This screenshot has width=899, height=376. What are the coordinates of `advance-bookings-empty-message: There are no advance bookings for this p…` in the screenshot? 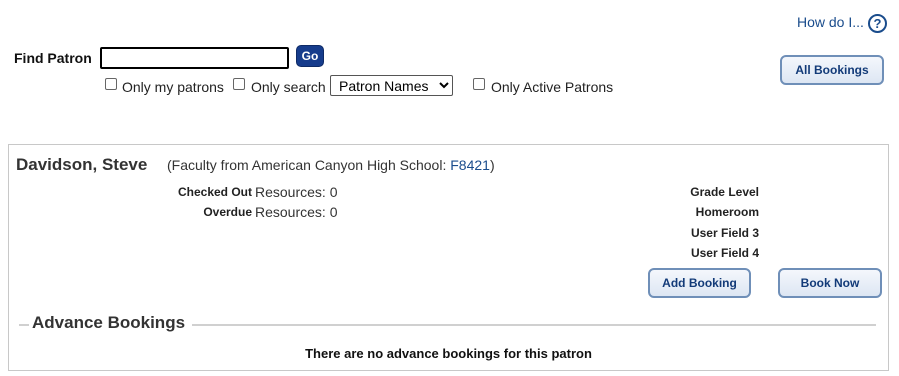 It's located at (448, 353).